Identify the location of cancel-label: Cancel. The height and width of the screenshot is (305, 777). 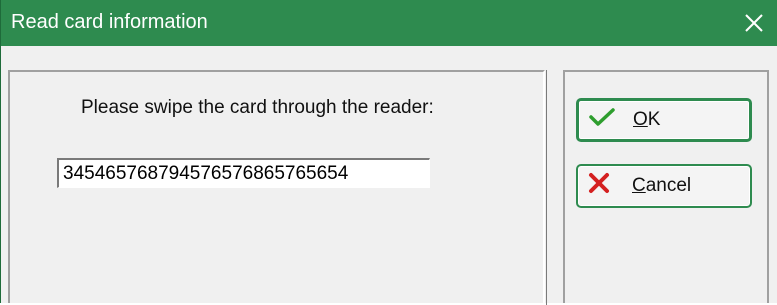
(662, 185).